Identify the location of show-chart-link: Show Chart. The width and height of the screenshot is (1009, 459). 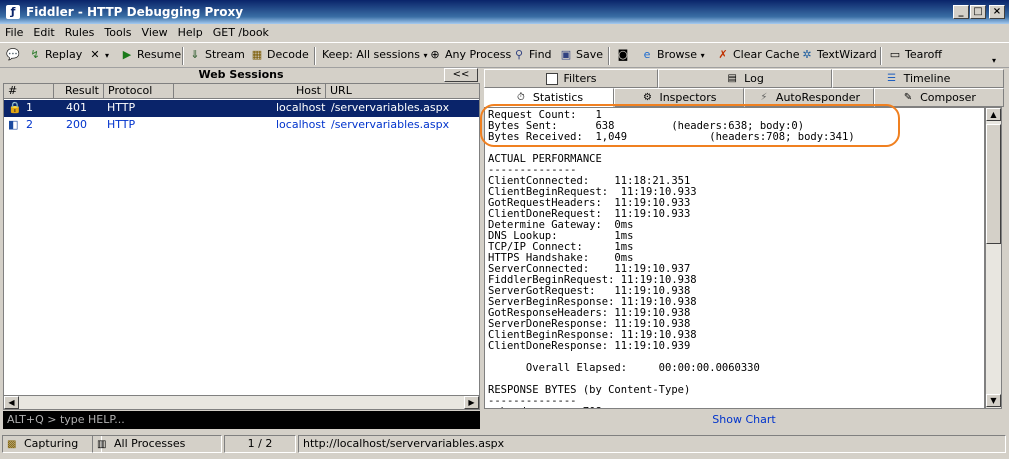
(744, 420).